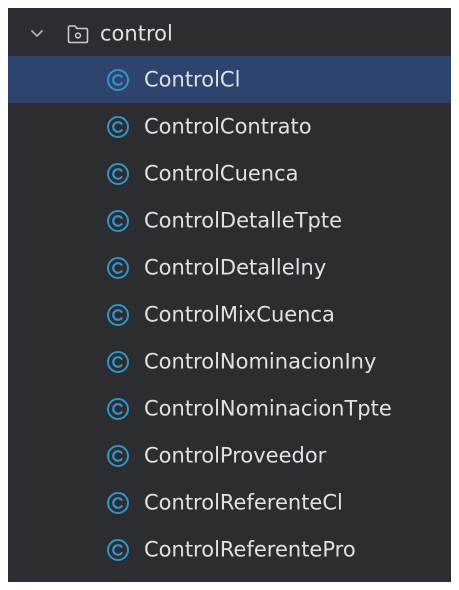  I want to click on class-label: ControlCl, so click(192, 79).